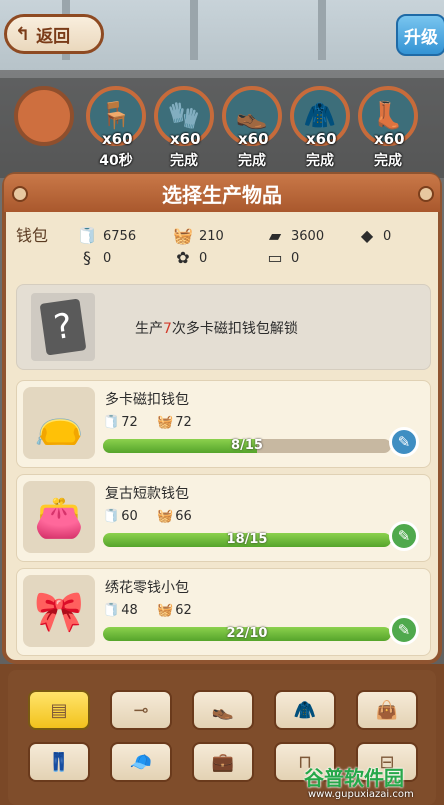 The width and height of the screenshot is (444, 805). Describe the element at coordinates (59, 710) in the screenshot. I see `tab-fabric: ▤` at that location.